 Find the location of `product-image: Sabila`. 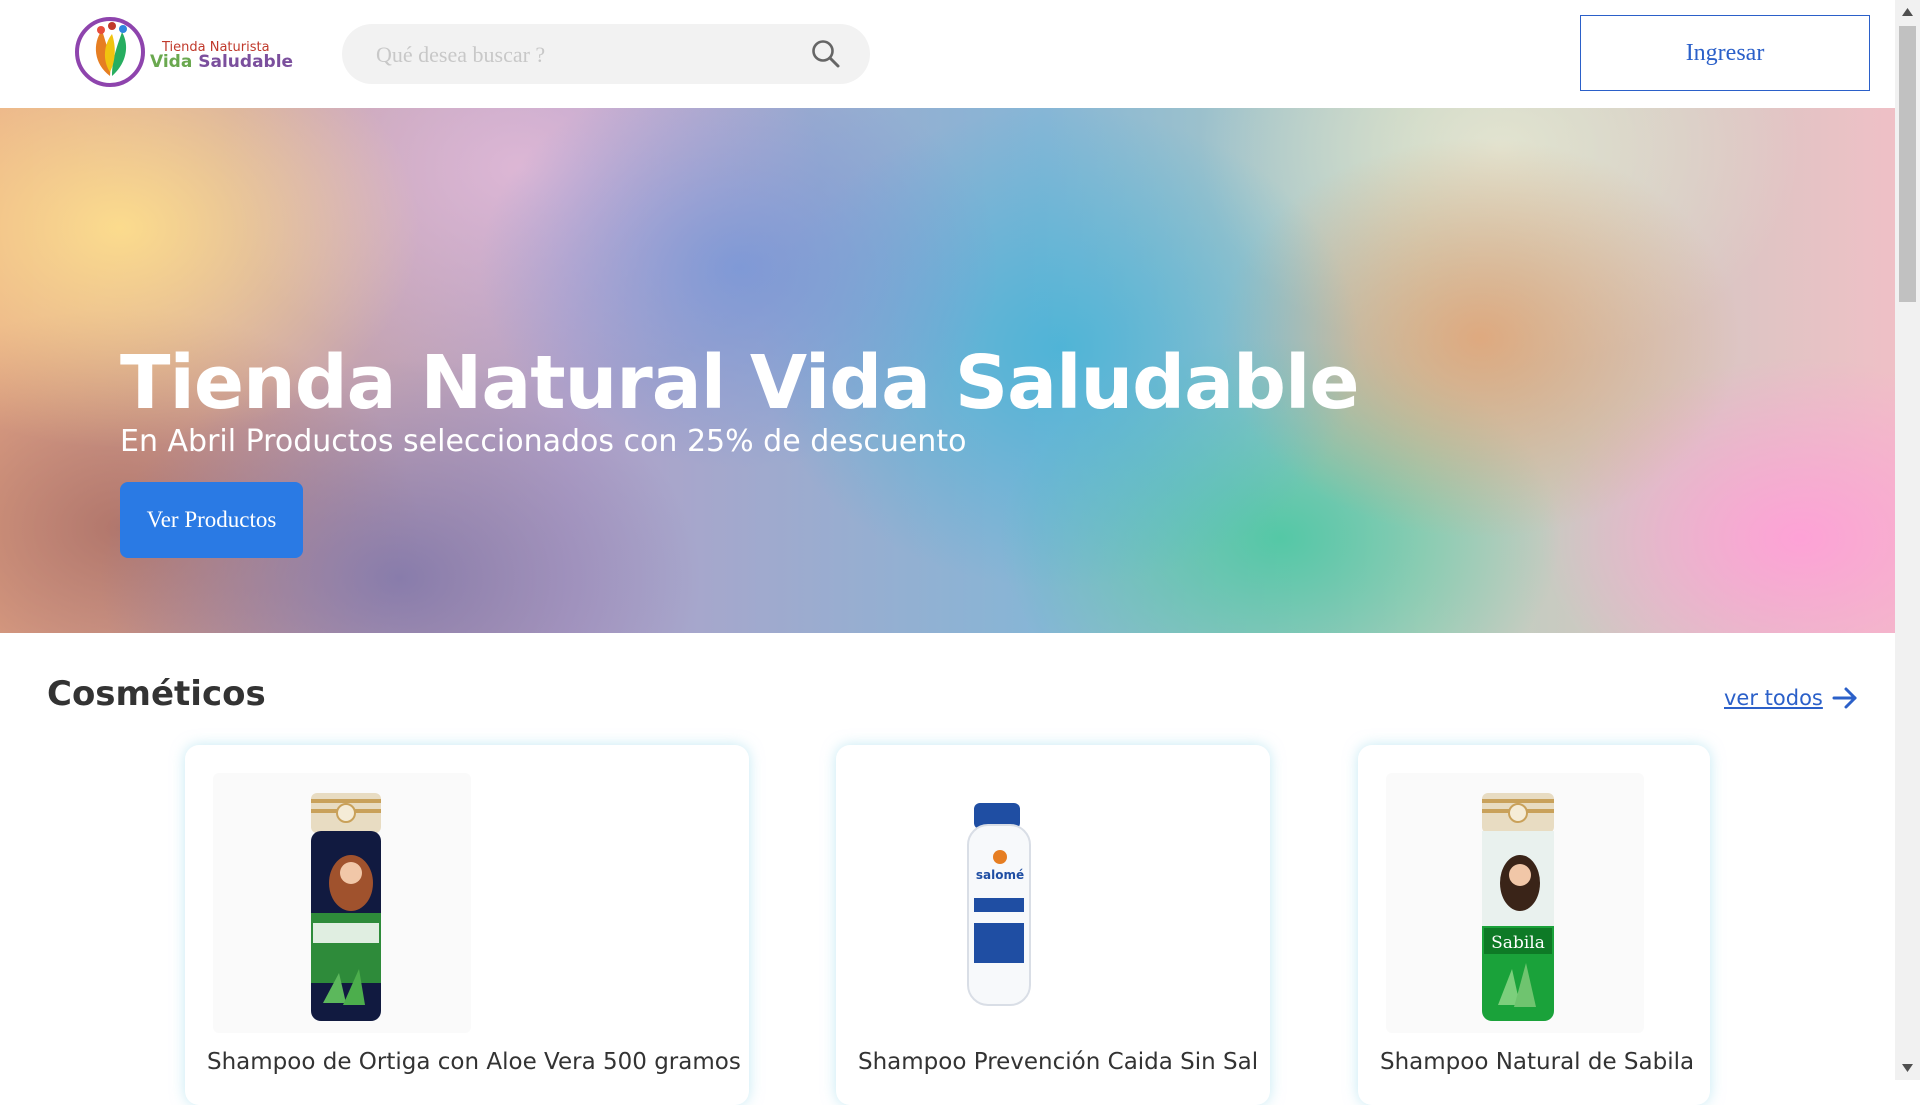

product-image: Sabila is located at coordinates (1515, 903).